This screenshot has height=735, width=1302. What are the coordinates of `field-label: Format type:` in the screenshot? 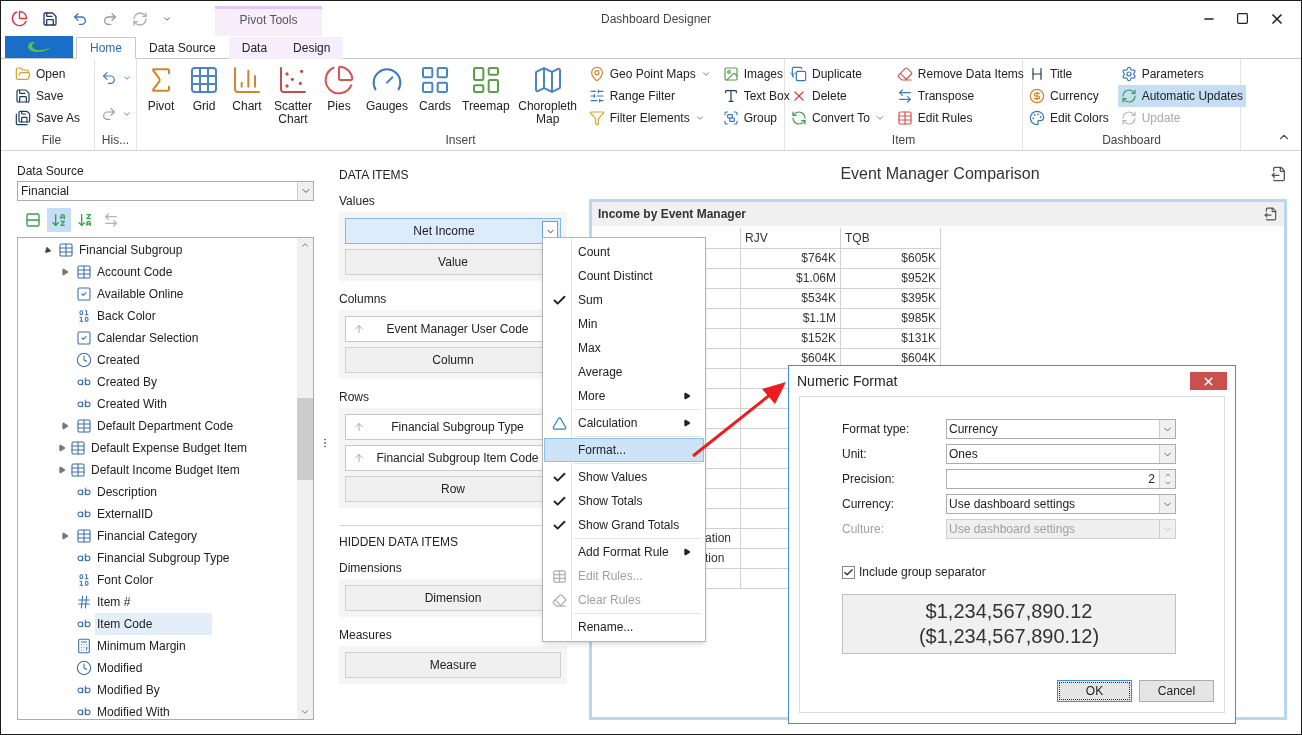 It's located at (876, 429).